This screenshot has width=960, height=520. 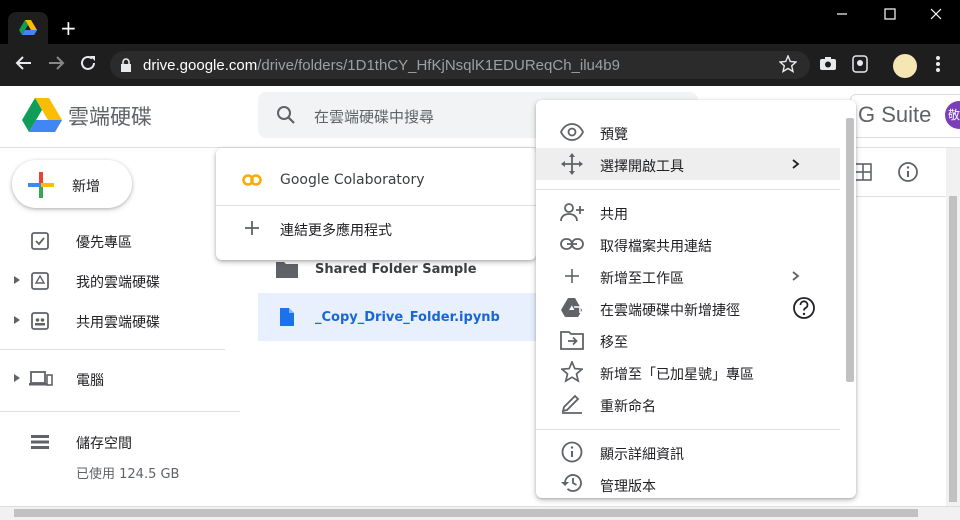 I want to click on move-folder-icon, so click(x=572, y=340).